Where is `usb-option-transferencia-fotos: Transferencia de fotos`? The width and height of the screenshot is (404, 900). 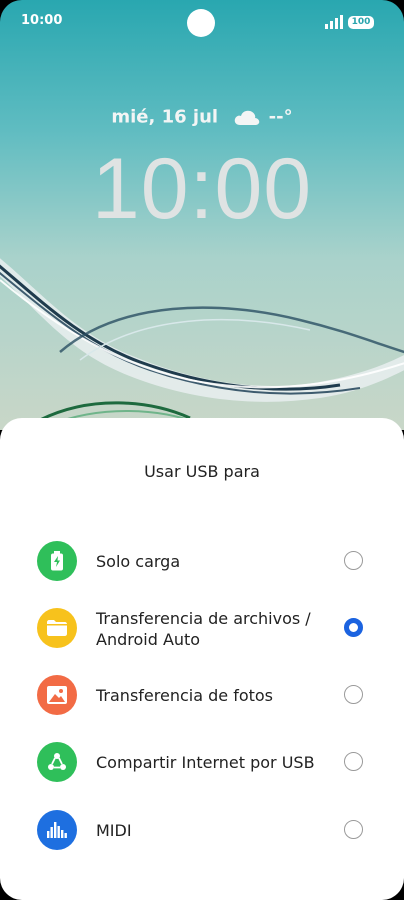
usb-option-transferencia-fotos: Transferencia de fotos is located at coordinates (202, 695).